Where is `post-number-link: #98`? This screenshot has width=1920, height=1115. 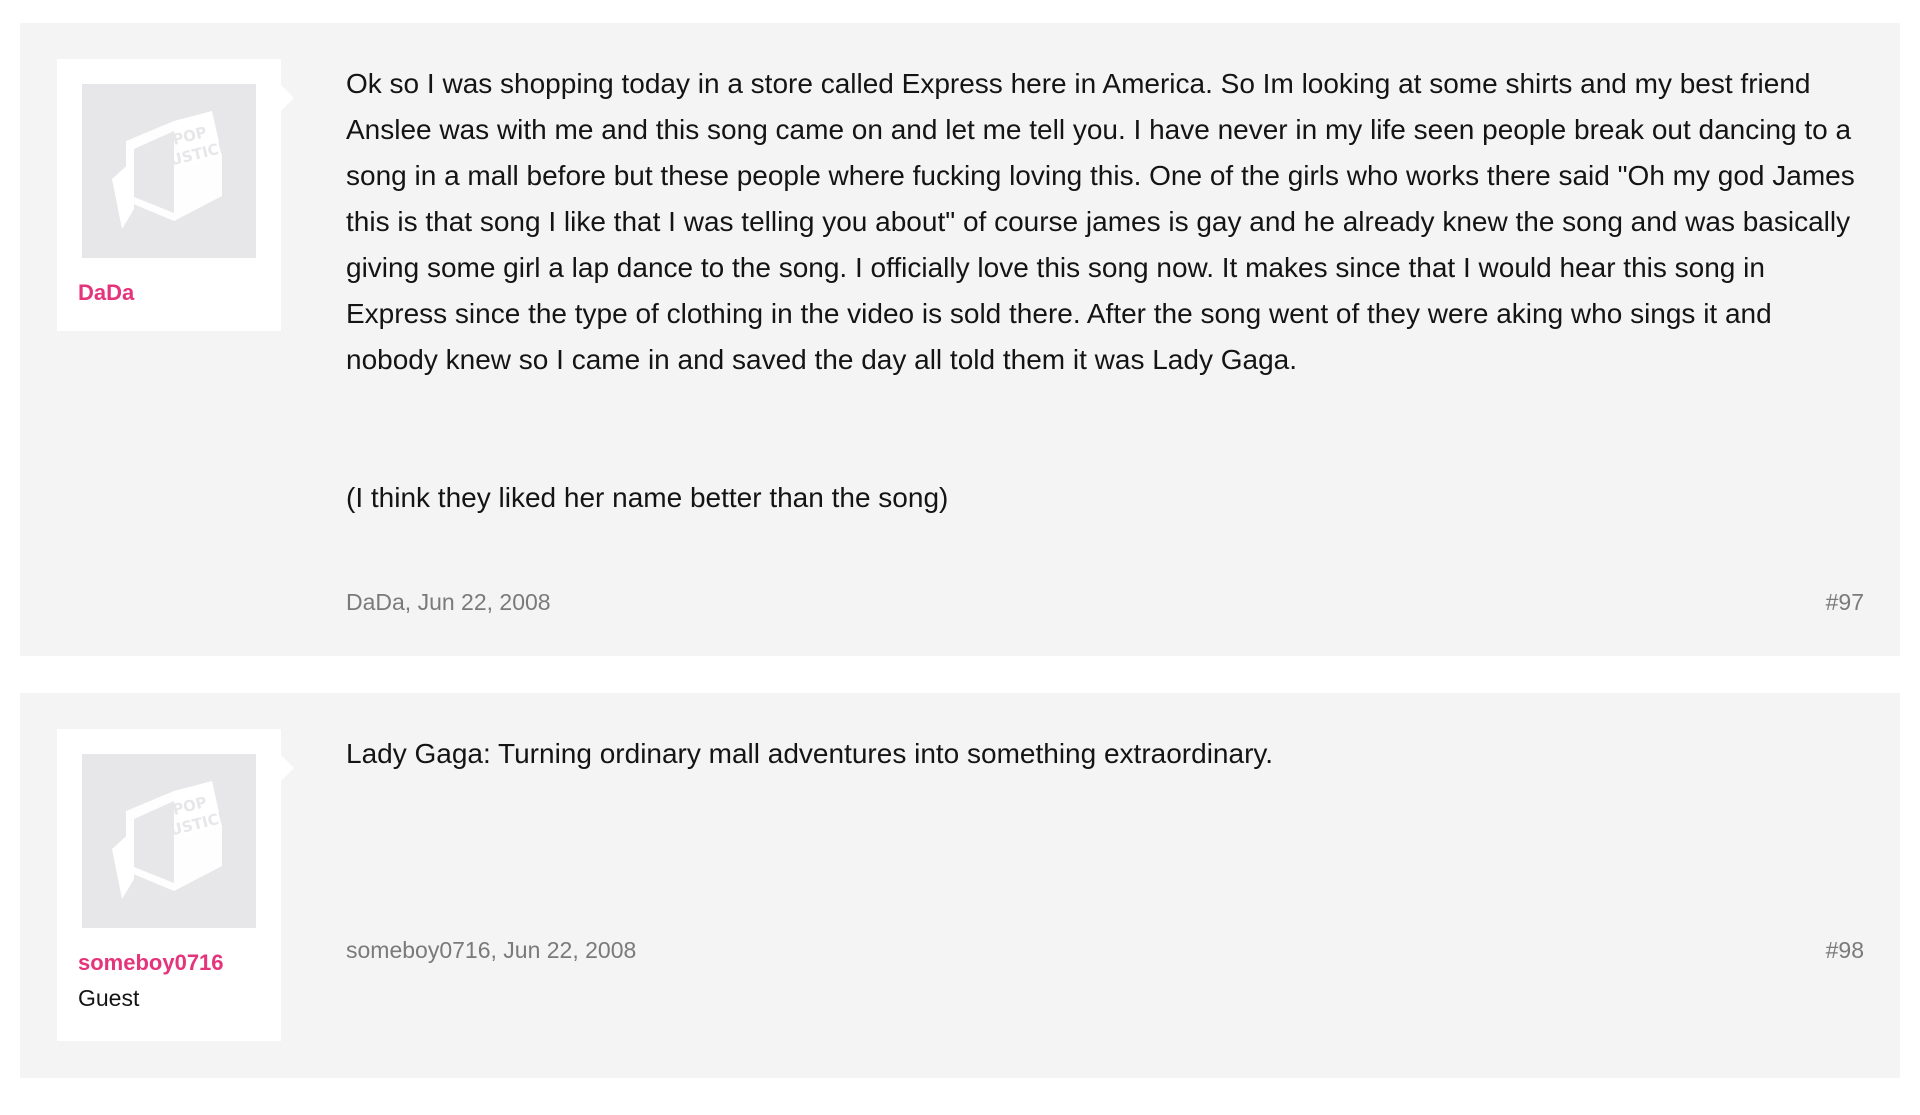 post-number-link: #98 is located at coordinates (1845, 950).